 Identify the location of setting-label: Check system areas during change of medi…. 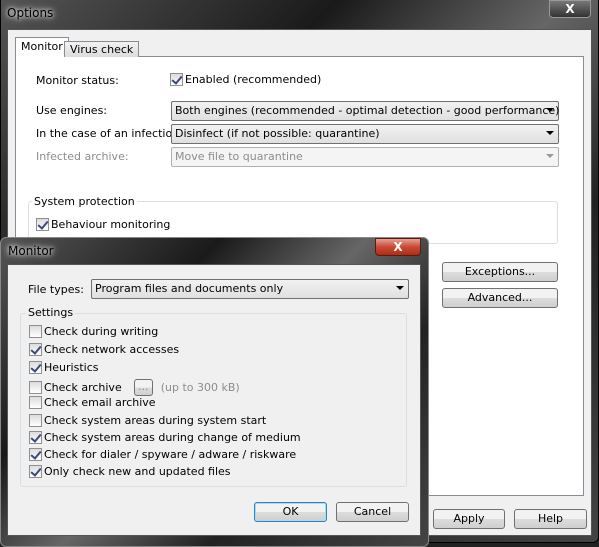
(172, 437).